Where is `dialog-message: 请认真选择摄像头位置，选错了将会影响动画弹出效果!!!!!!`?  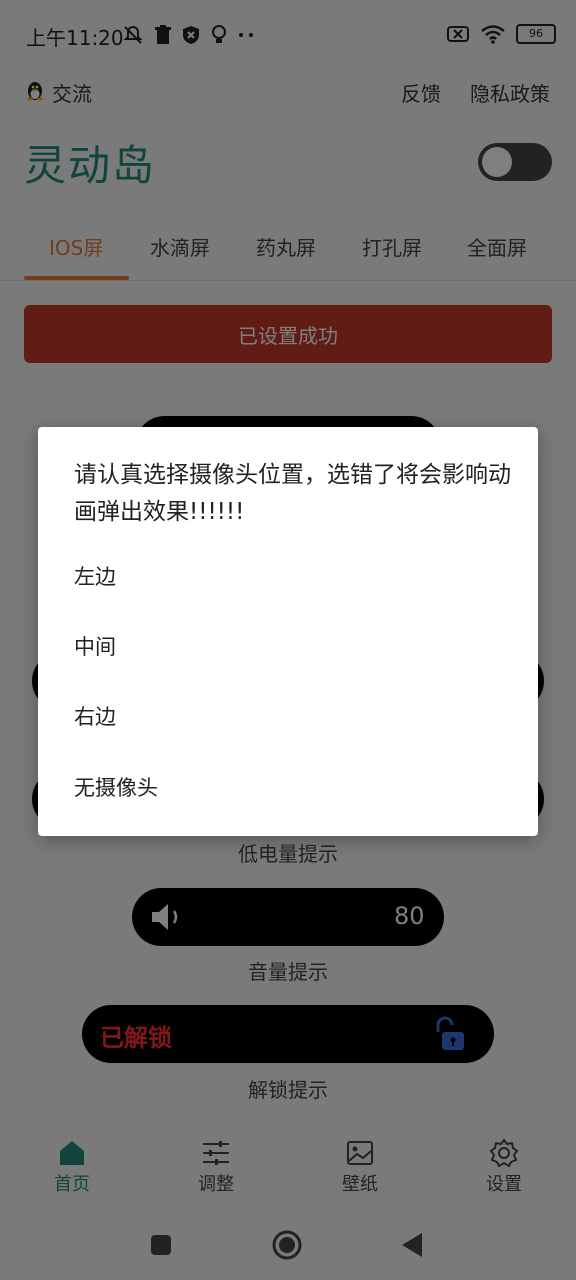
dialog-message: 请认真选择摄像头位置，选错了将会影响动画弹出效果!!!!!! is located at coordinates (292, 493).